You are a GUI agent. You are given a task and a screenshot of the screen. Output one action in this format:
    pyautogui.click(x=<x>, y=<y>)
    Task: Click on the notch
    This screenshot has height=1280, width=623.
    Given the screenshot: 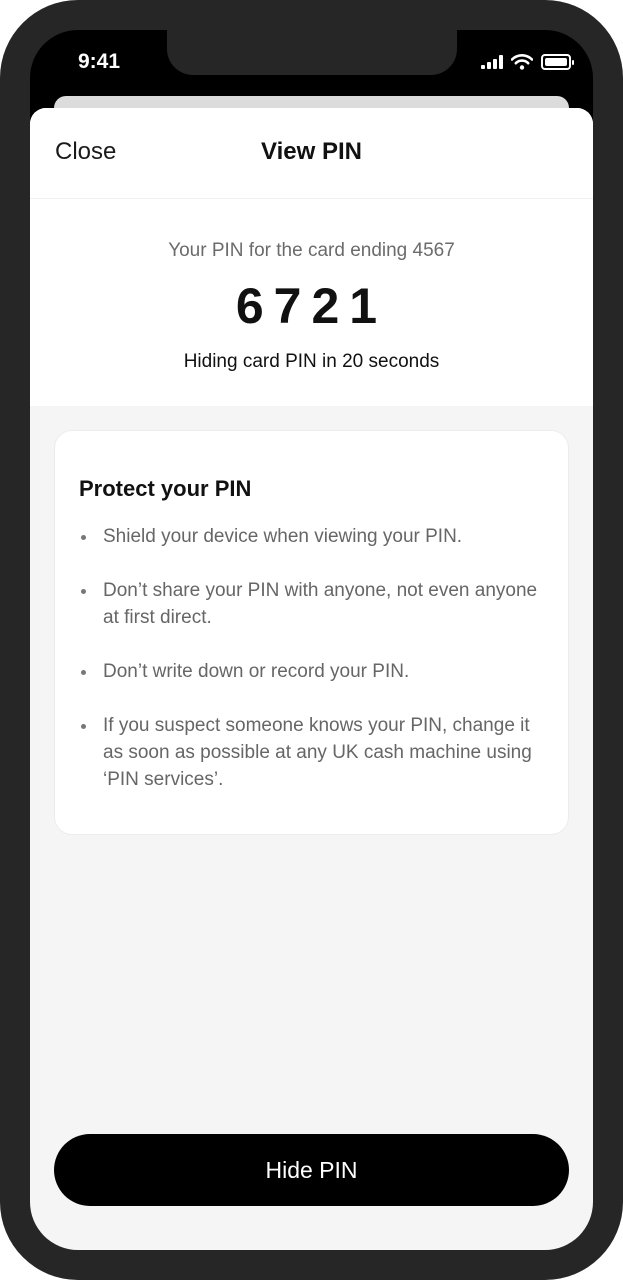 What is the action you would take?
    pyautogui.click(x=312, y=52)
    